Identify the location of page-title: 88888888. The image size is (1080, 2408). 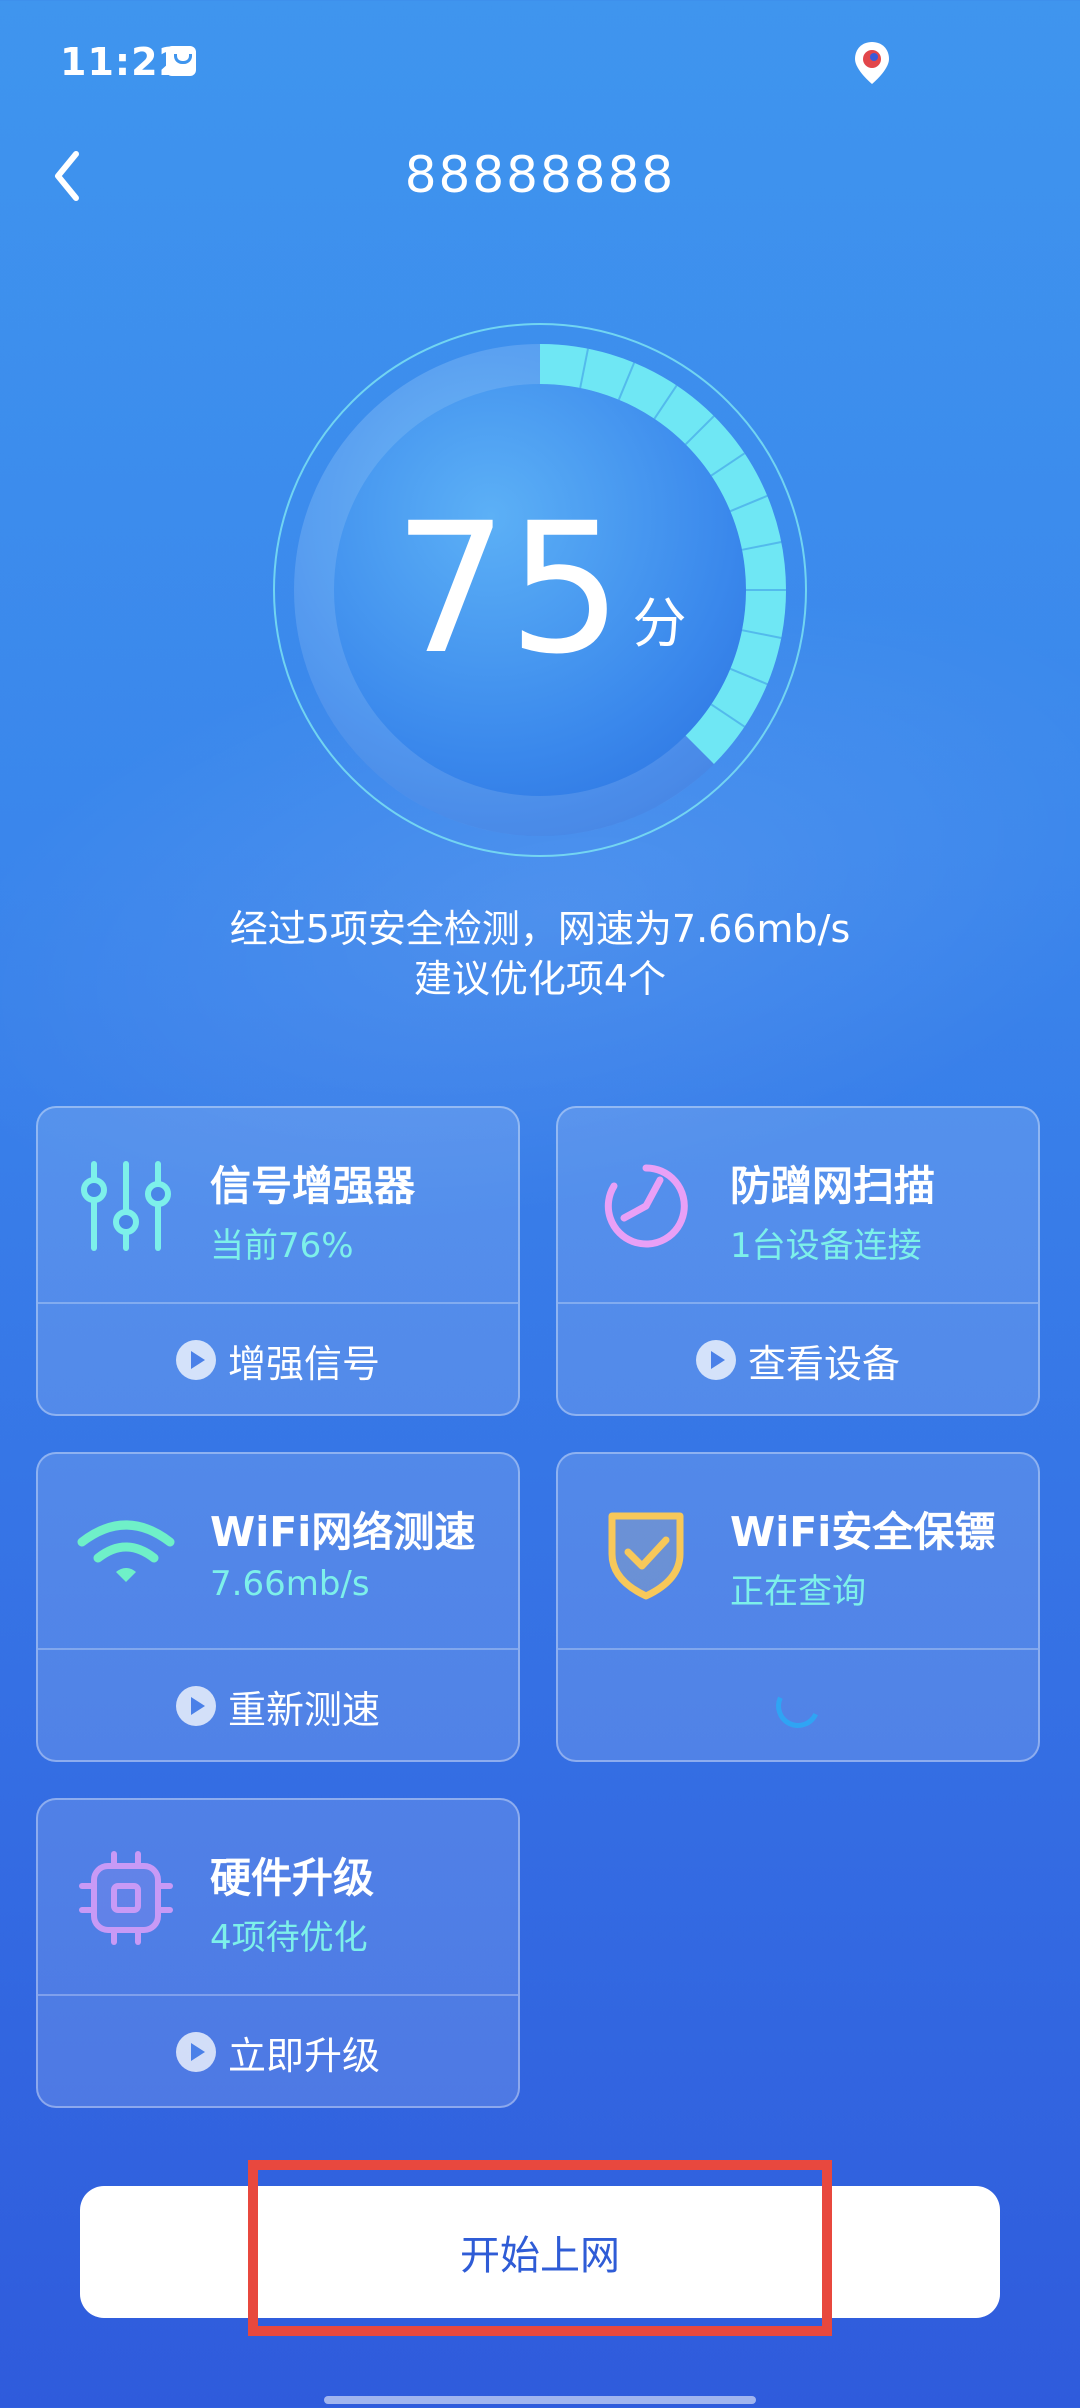
(540, 175).